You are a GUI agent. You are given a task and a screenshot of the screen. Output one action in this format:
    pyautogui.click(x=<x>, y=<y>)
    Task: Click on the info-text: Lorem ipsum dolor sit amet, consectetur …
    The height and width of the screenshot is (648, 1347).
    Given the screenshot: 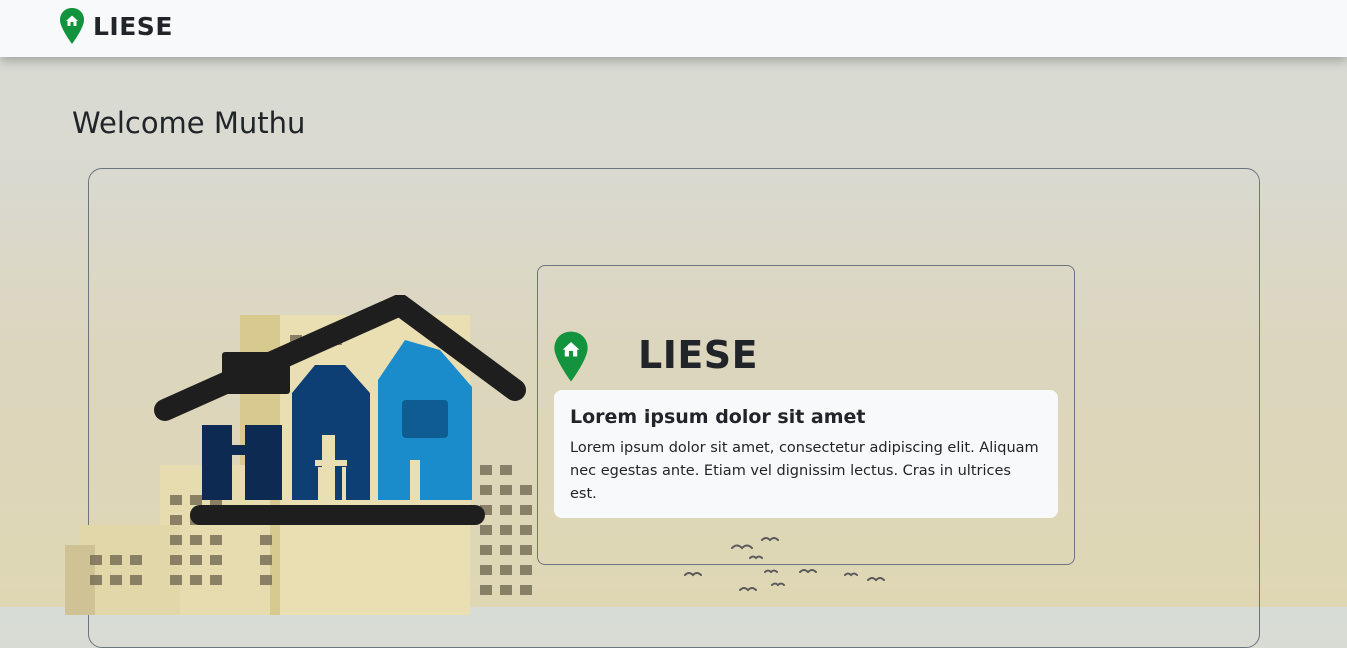 What is the action you would take?
    pyautogui.click(x=804, y=471)
    